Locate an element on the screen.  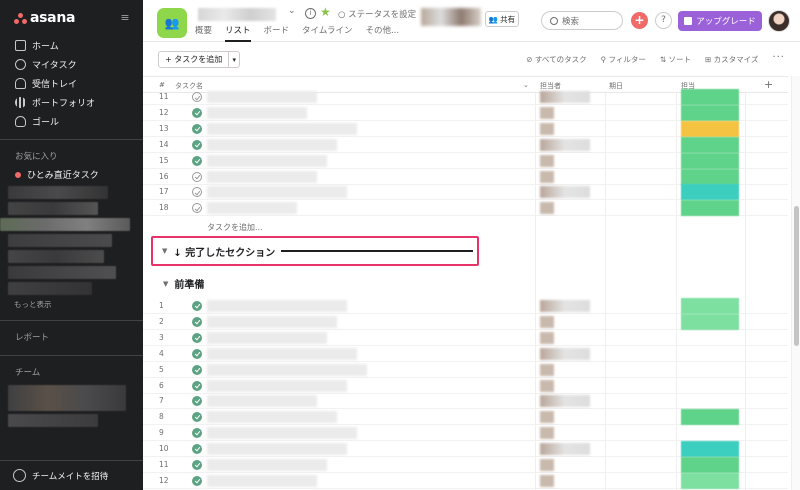
reports-label: レポート is located at coordinates (71, 338).